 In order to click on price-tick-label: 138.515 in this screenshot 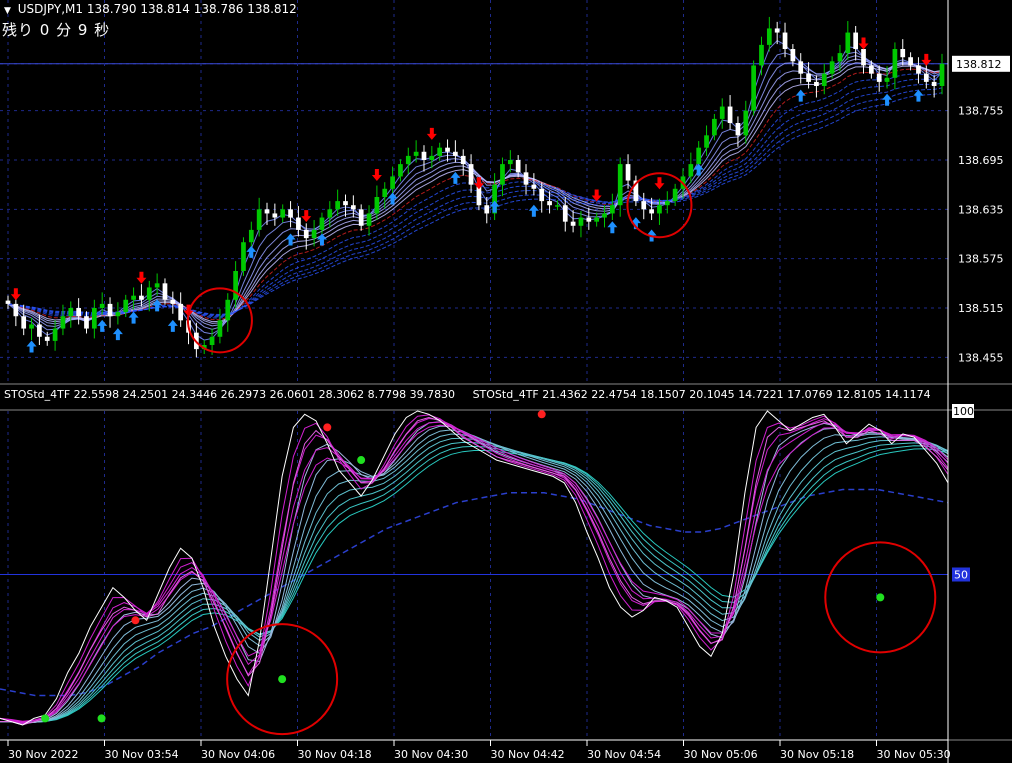, I will do `click(981, 308)`.